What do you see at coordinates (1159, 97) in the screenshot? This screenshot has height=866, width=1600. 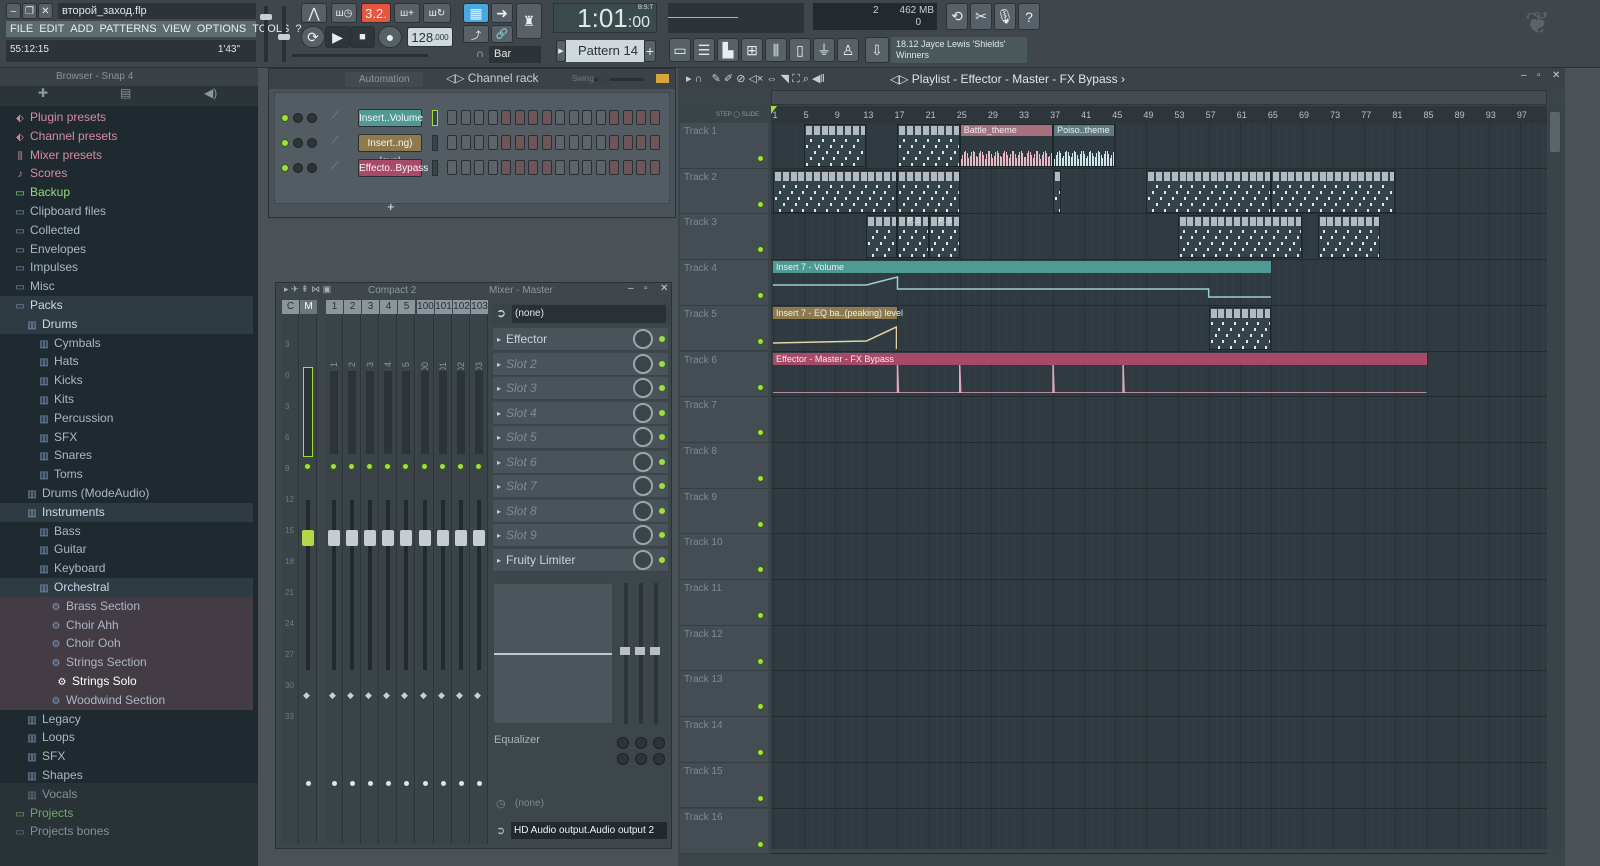 I see `playlist-horizontal-scrollbar` at bounding box center [1159, 97].